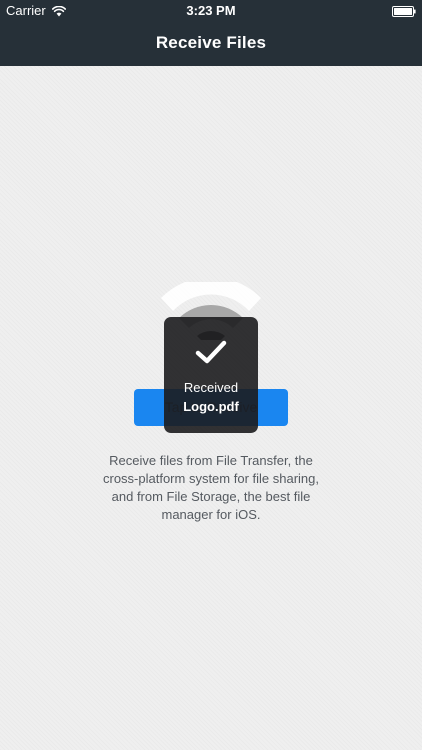 The image size is (422, 750). What do you see at coordinates (211, 406) in the screenshot?
I see `toast-filename: Logo.pdf` at bounding box center [211, 406].